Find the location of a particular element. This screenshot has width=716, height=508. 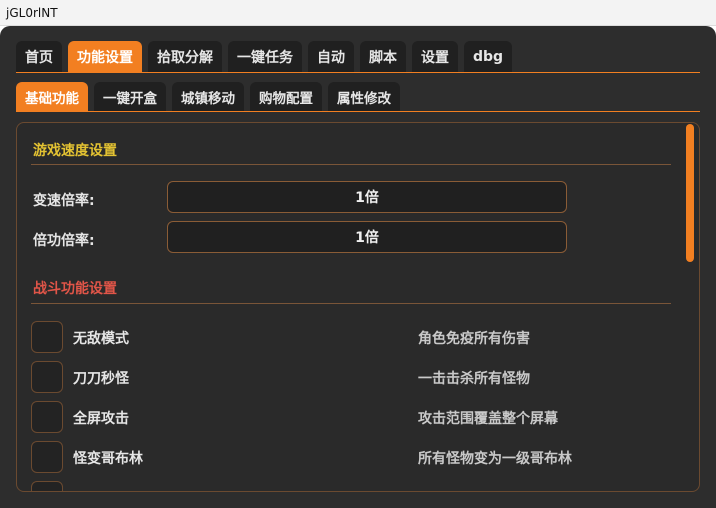

fullscreen-attack-checkbox is located at coordinates (47, 417).